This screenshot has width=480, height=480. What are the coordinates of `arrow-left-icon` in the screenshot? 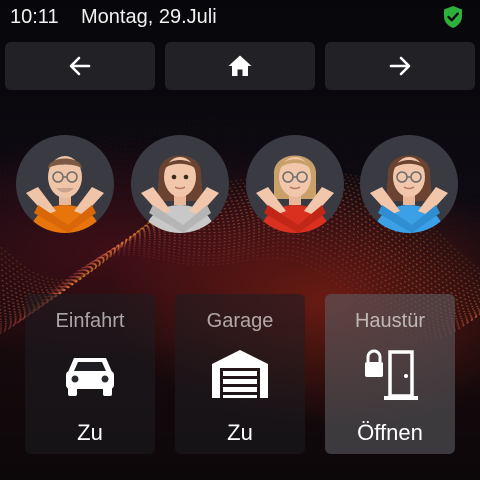 It's located at (80, 66).